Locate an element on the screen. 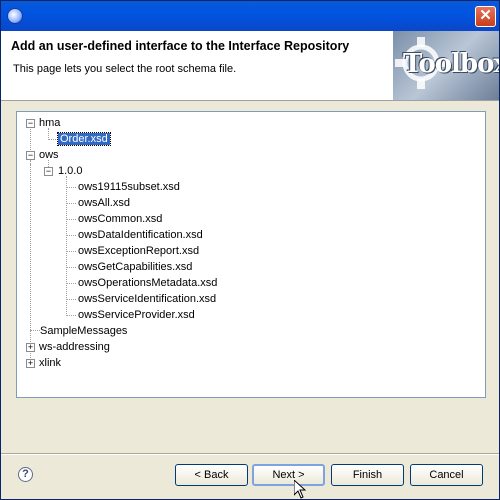 Image resolution: width=500 pixels, height=500 pixels. tree-node-label: owsGetCapabilities.xsd is located at coordinates (135, 267).